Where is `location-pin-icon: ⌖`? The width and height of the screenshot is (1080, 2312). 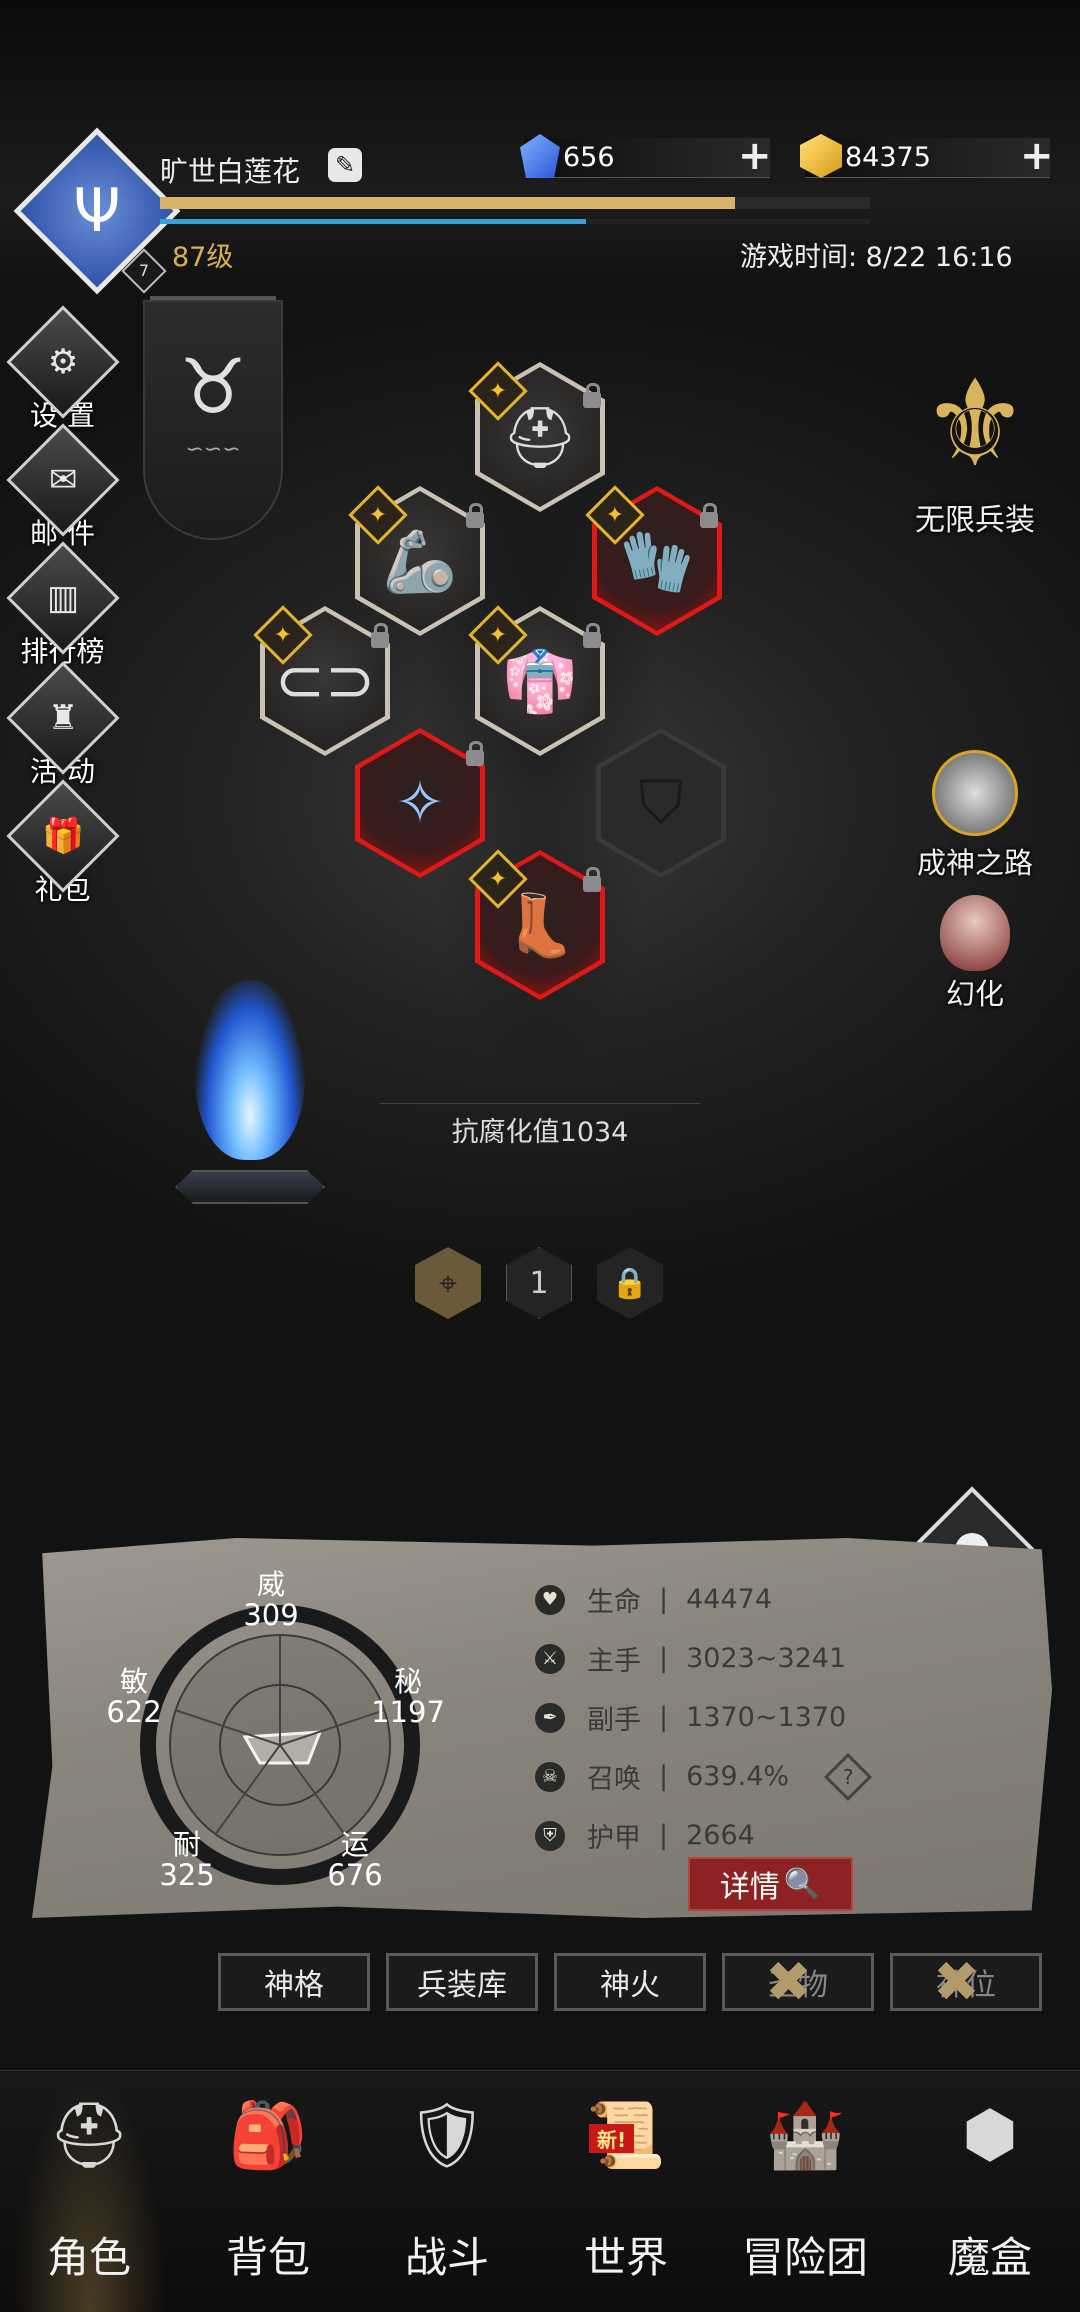
location-pin-icon: ⌖ is located at coordinates (448, 1282).